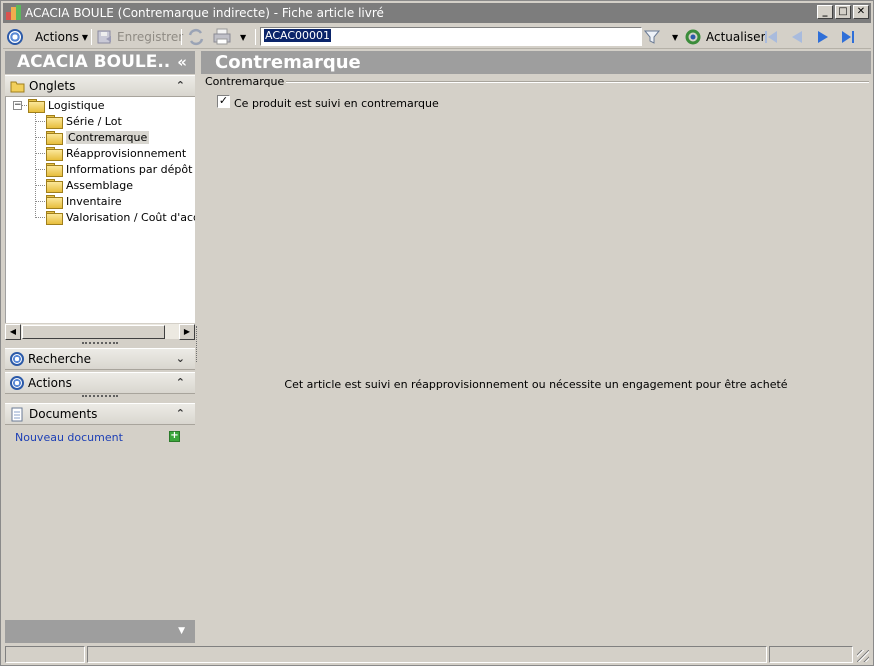 This screenshot has width=874, height=666. What do you see at coordinates (13, 13) in the screenshot?
I see `app-icon` at bounding box center [13, 13].